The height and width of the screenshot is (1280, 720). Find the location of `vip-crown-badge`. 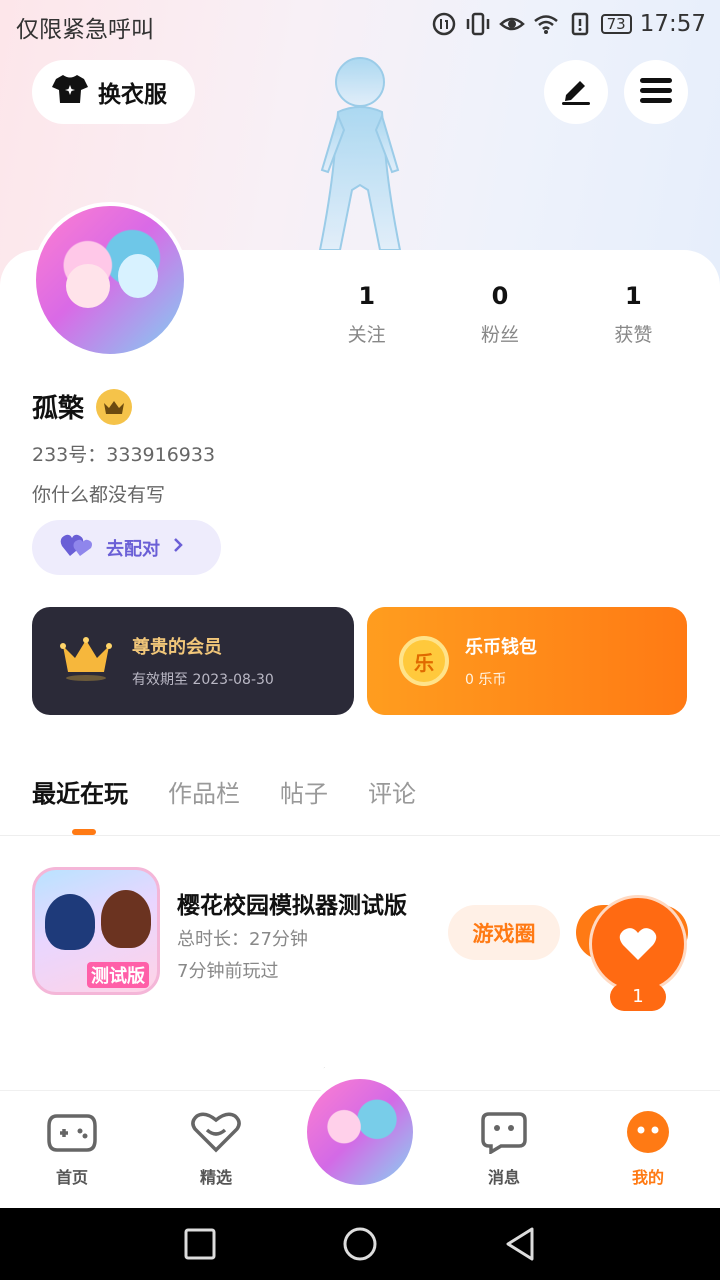

vip-crown-badge is located at coordinates (114, 406).